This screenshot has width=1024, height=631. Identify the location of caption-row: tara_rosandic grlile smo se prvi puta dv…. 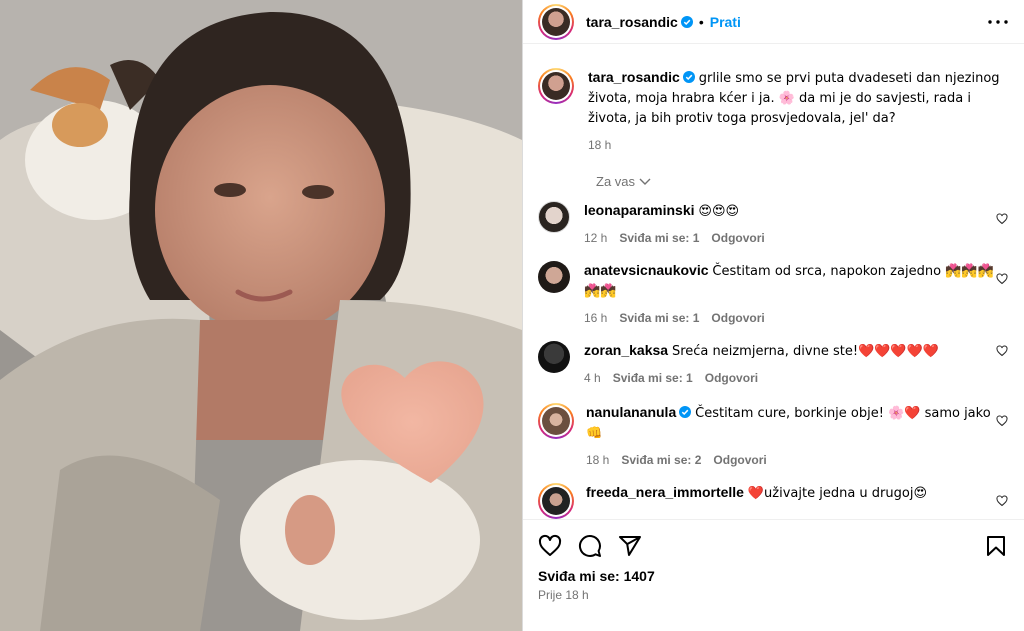
(773, 111).